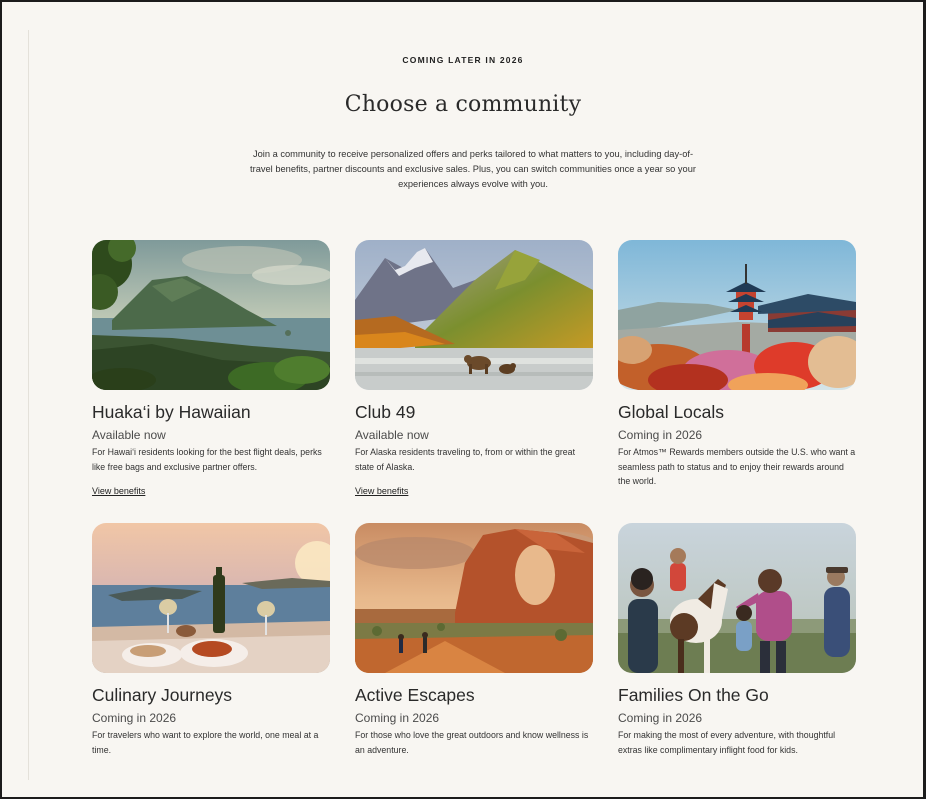  What do you see at coordinates (28, 405) in the screenshot?
I see `left-divider` at bounding box center [28, 405].